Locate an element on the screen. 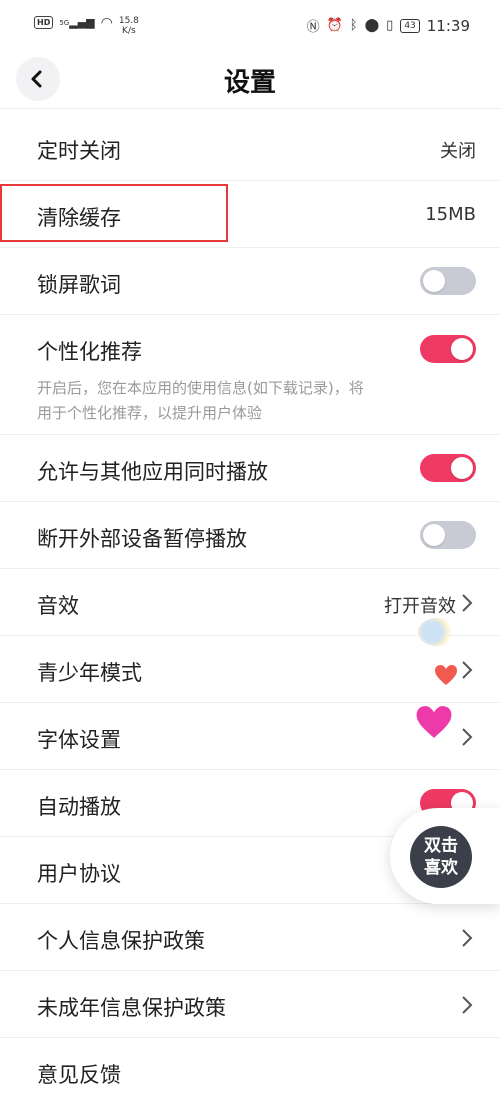 The image size is (500, 1105). row-label: 允许与其他应用同时播放 is located at coordinates (152, 472).